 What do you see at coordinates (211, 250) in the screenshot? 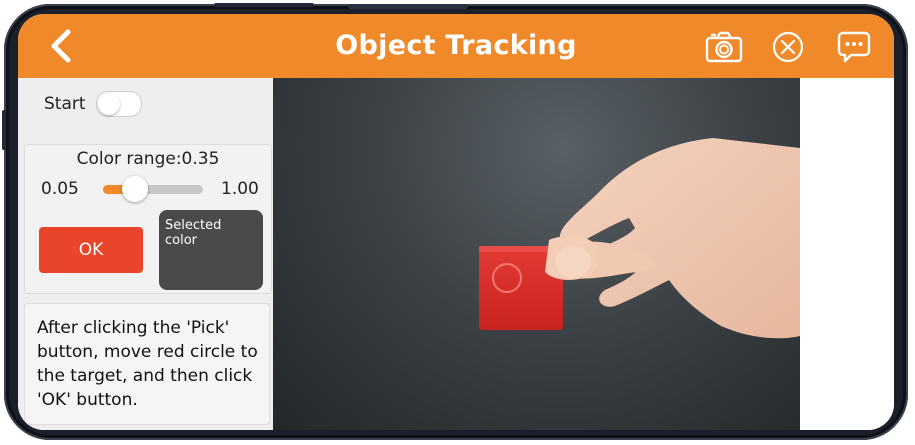
I see `selected-color-swatch: Selected color` at bounding box center [211, 250].